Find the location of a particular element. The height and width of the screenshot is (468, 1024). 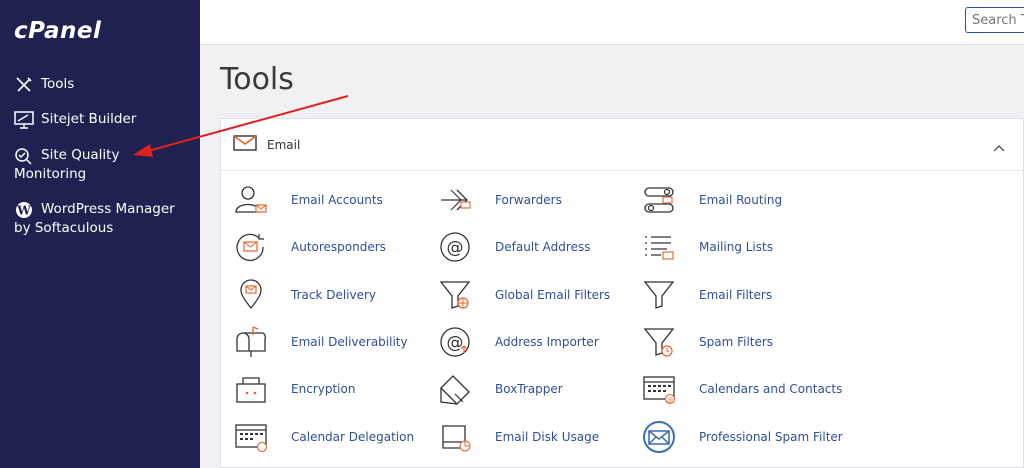

deliverability-icon is located at coordinates (251, 342).